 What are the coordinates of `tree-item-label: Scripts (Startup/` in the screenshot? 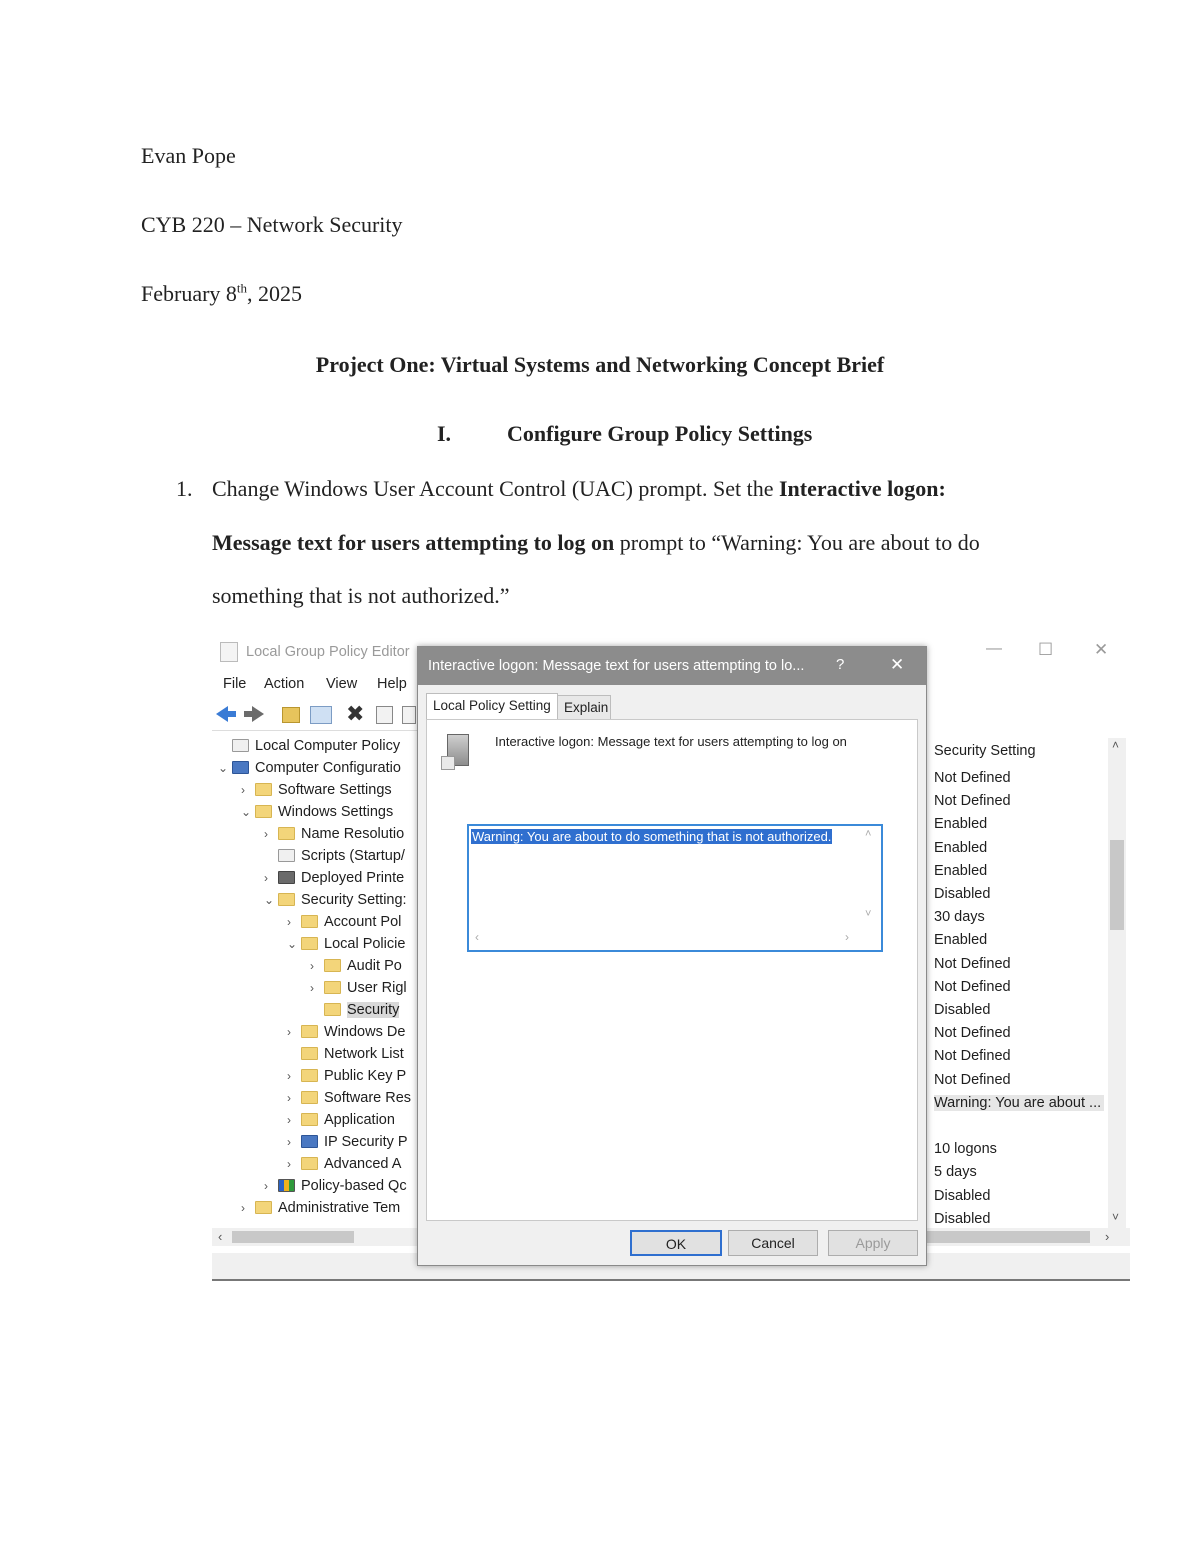 It's located at (353, 856).